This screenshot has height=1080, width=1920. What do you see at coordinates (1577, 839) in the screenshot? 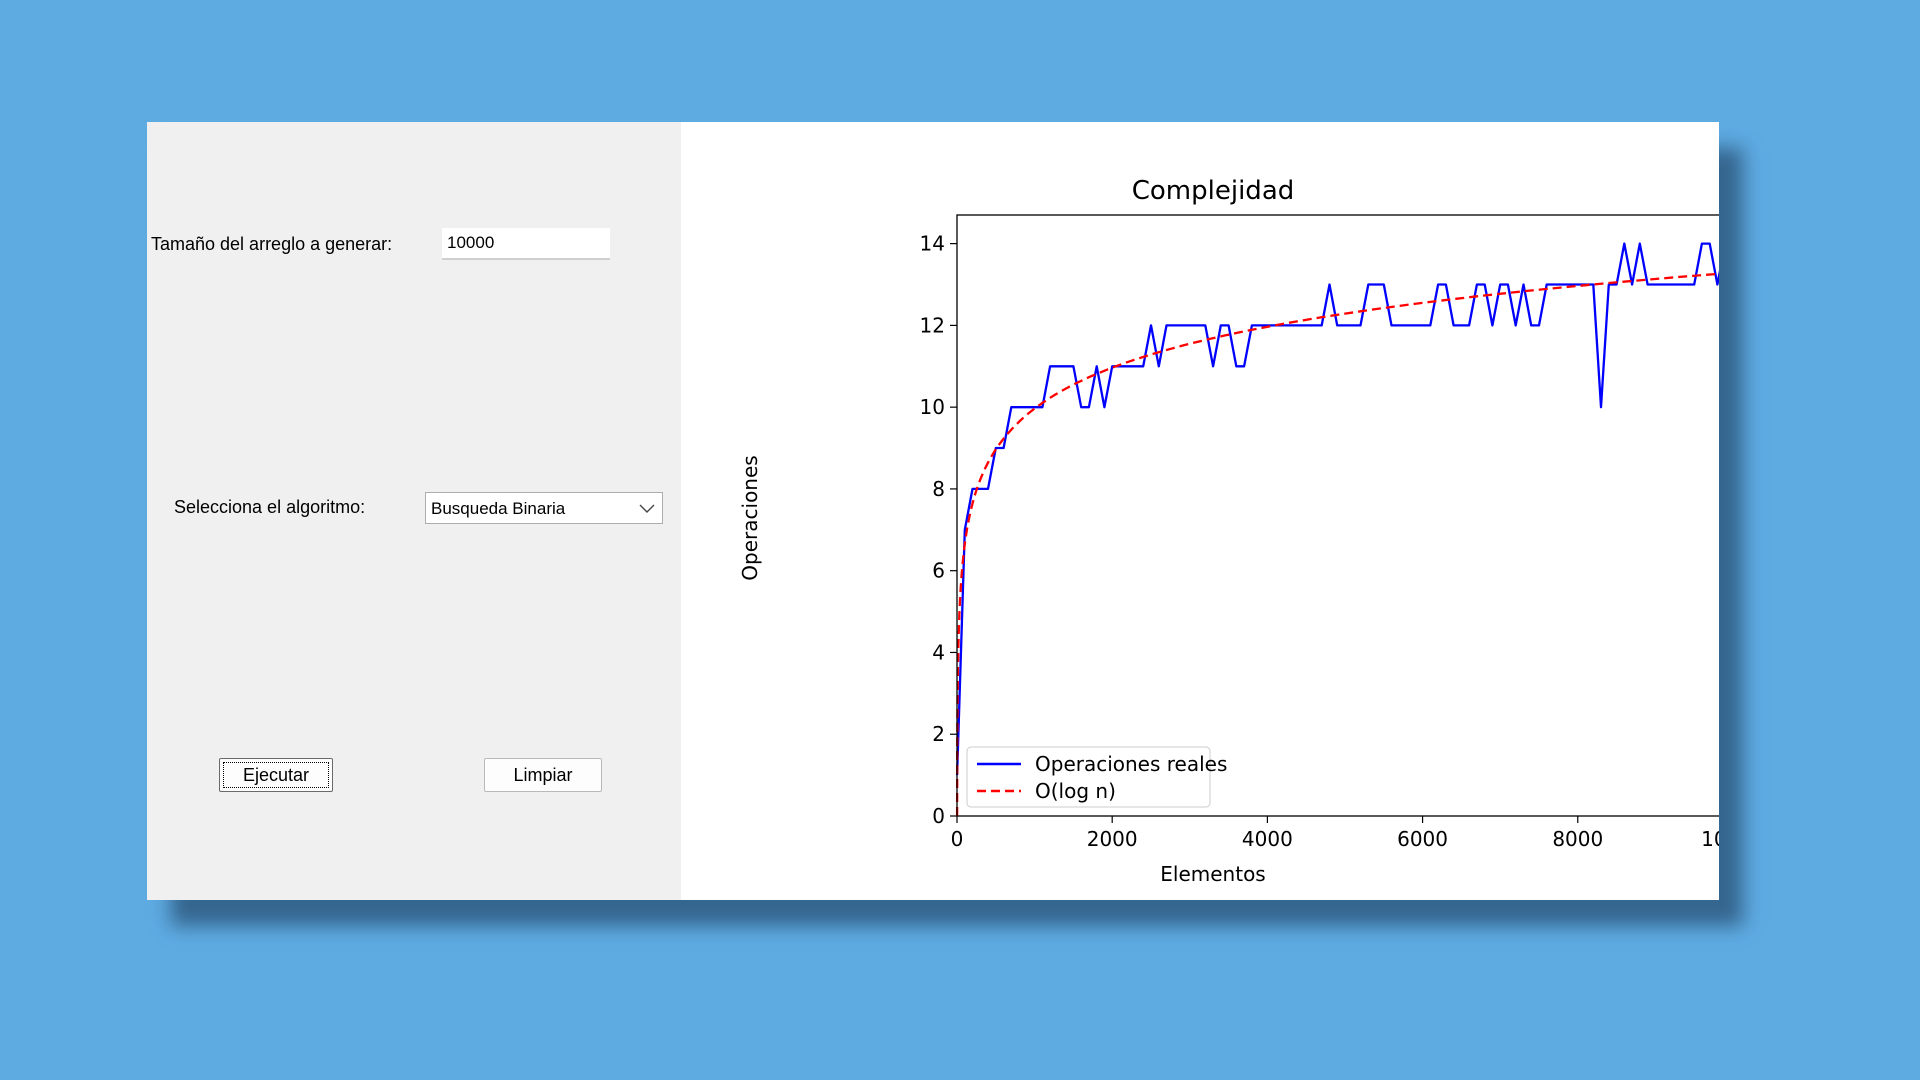
I see `x-tick-label: 8000` at bounding box center [1577, 839].